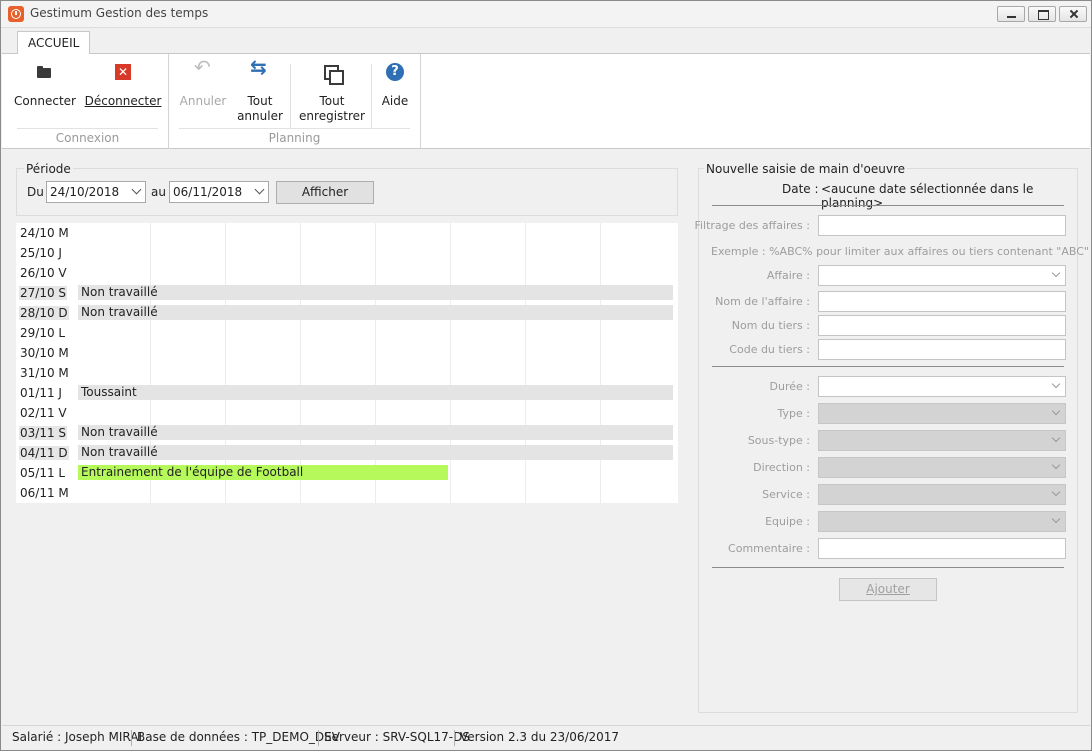  Describe the element at coordinates (770, 325) in the screenshot. I see `nom-tiers-label: Nom du tiers :` at that location.